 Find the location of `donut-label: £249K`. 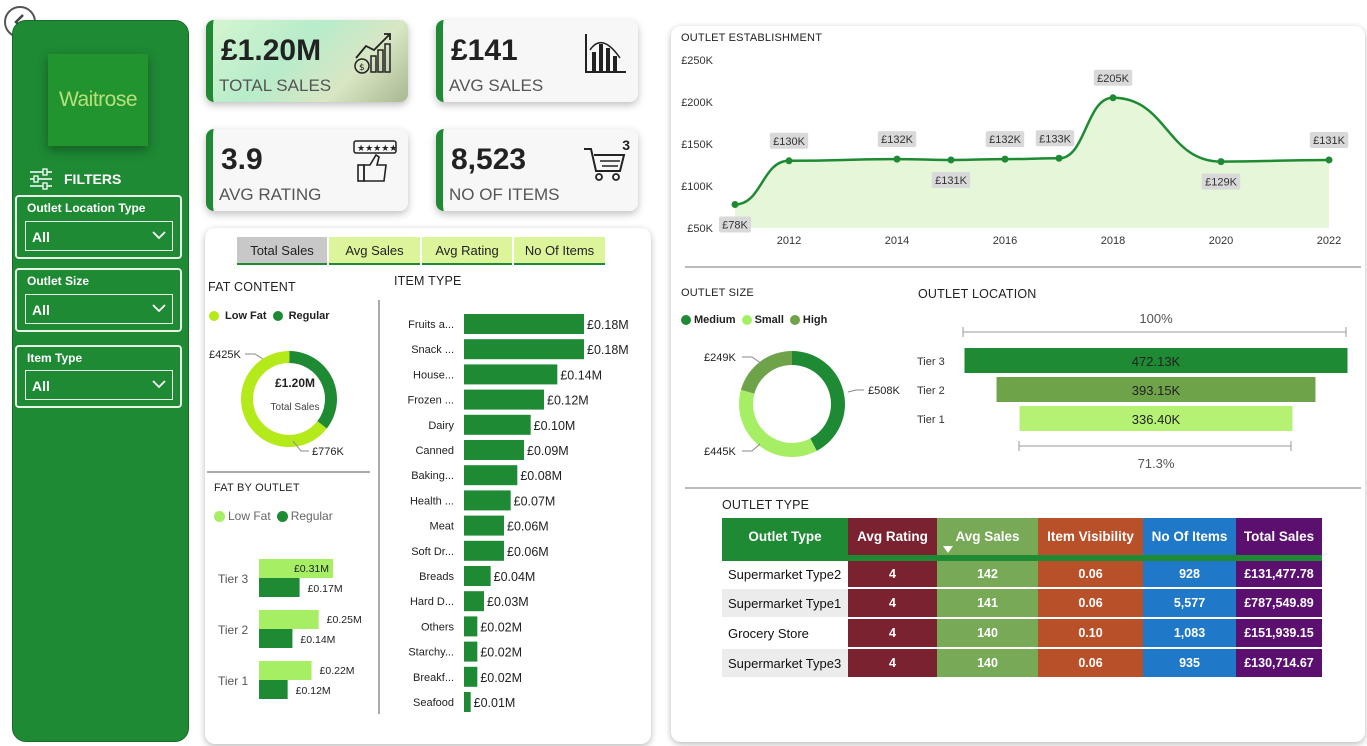

donut-label: £249K is located at coordinates (720, 358).